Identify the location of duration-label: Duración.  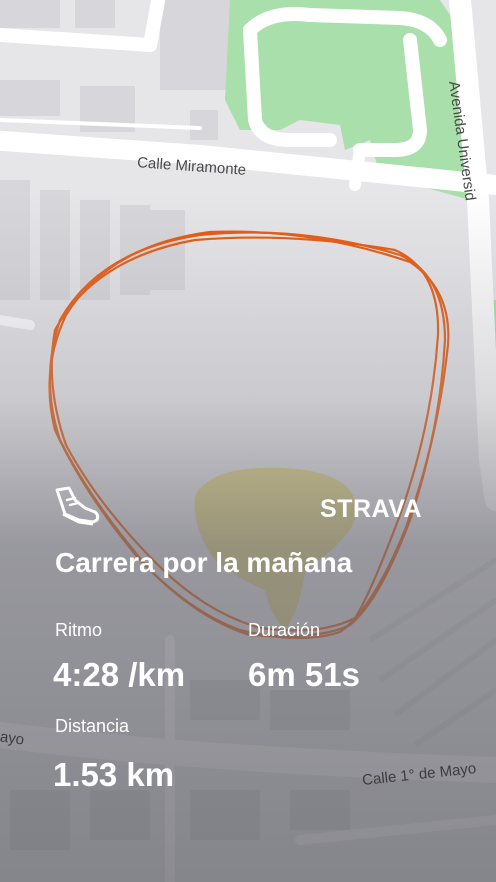
(284, 630).